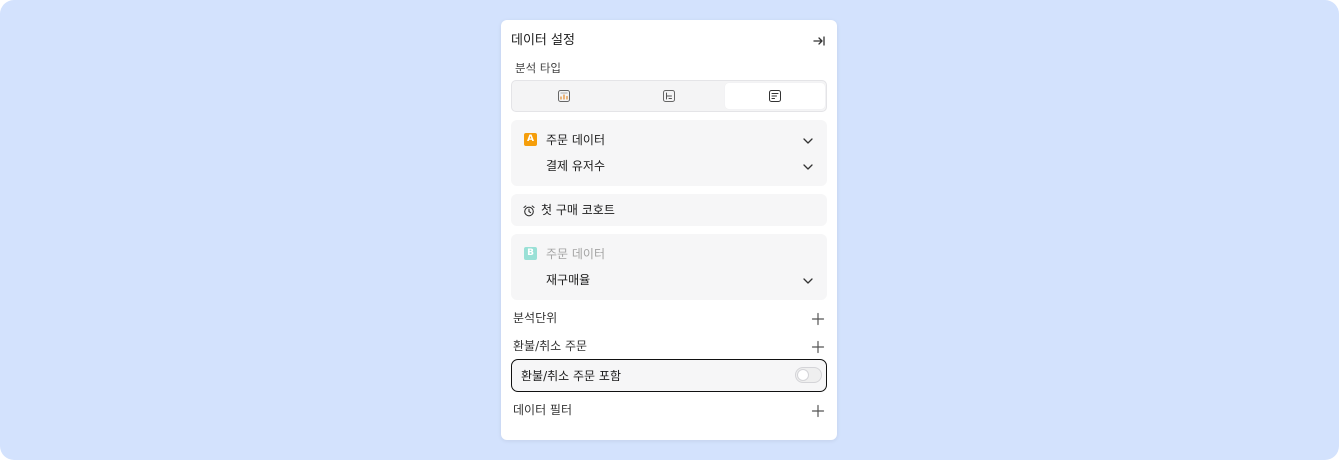 The width and height of the screenshot is (1339, 460). I want to click on analysis-type-funnel-button, so click(669, 96).